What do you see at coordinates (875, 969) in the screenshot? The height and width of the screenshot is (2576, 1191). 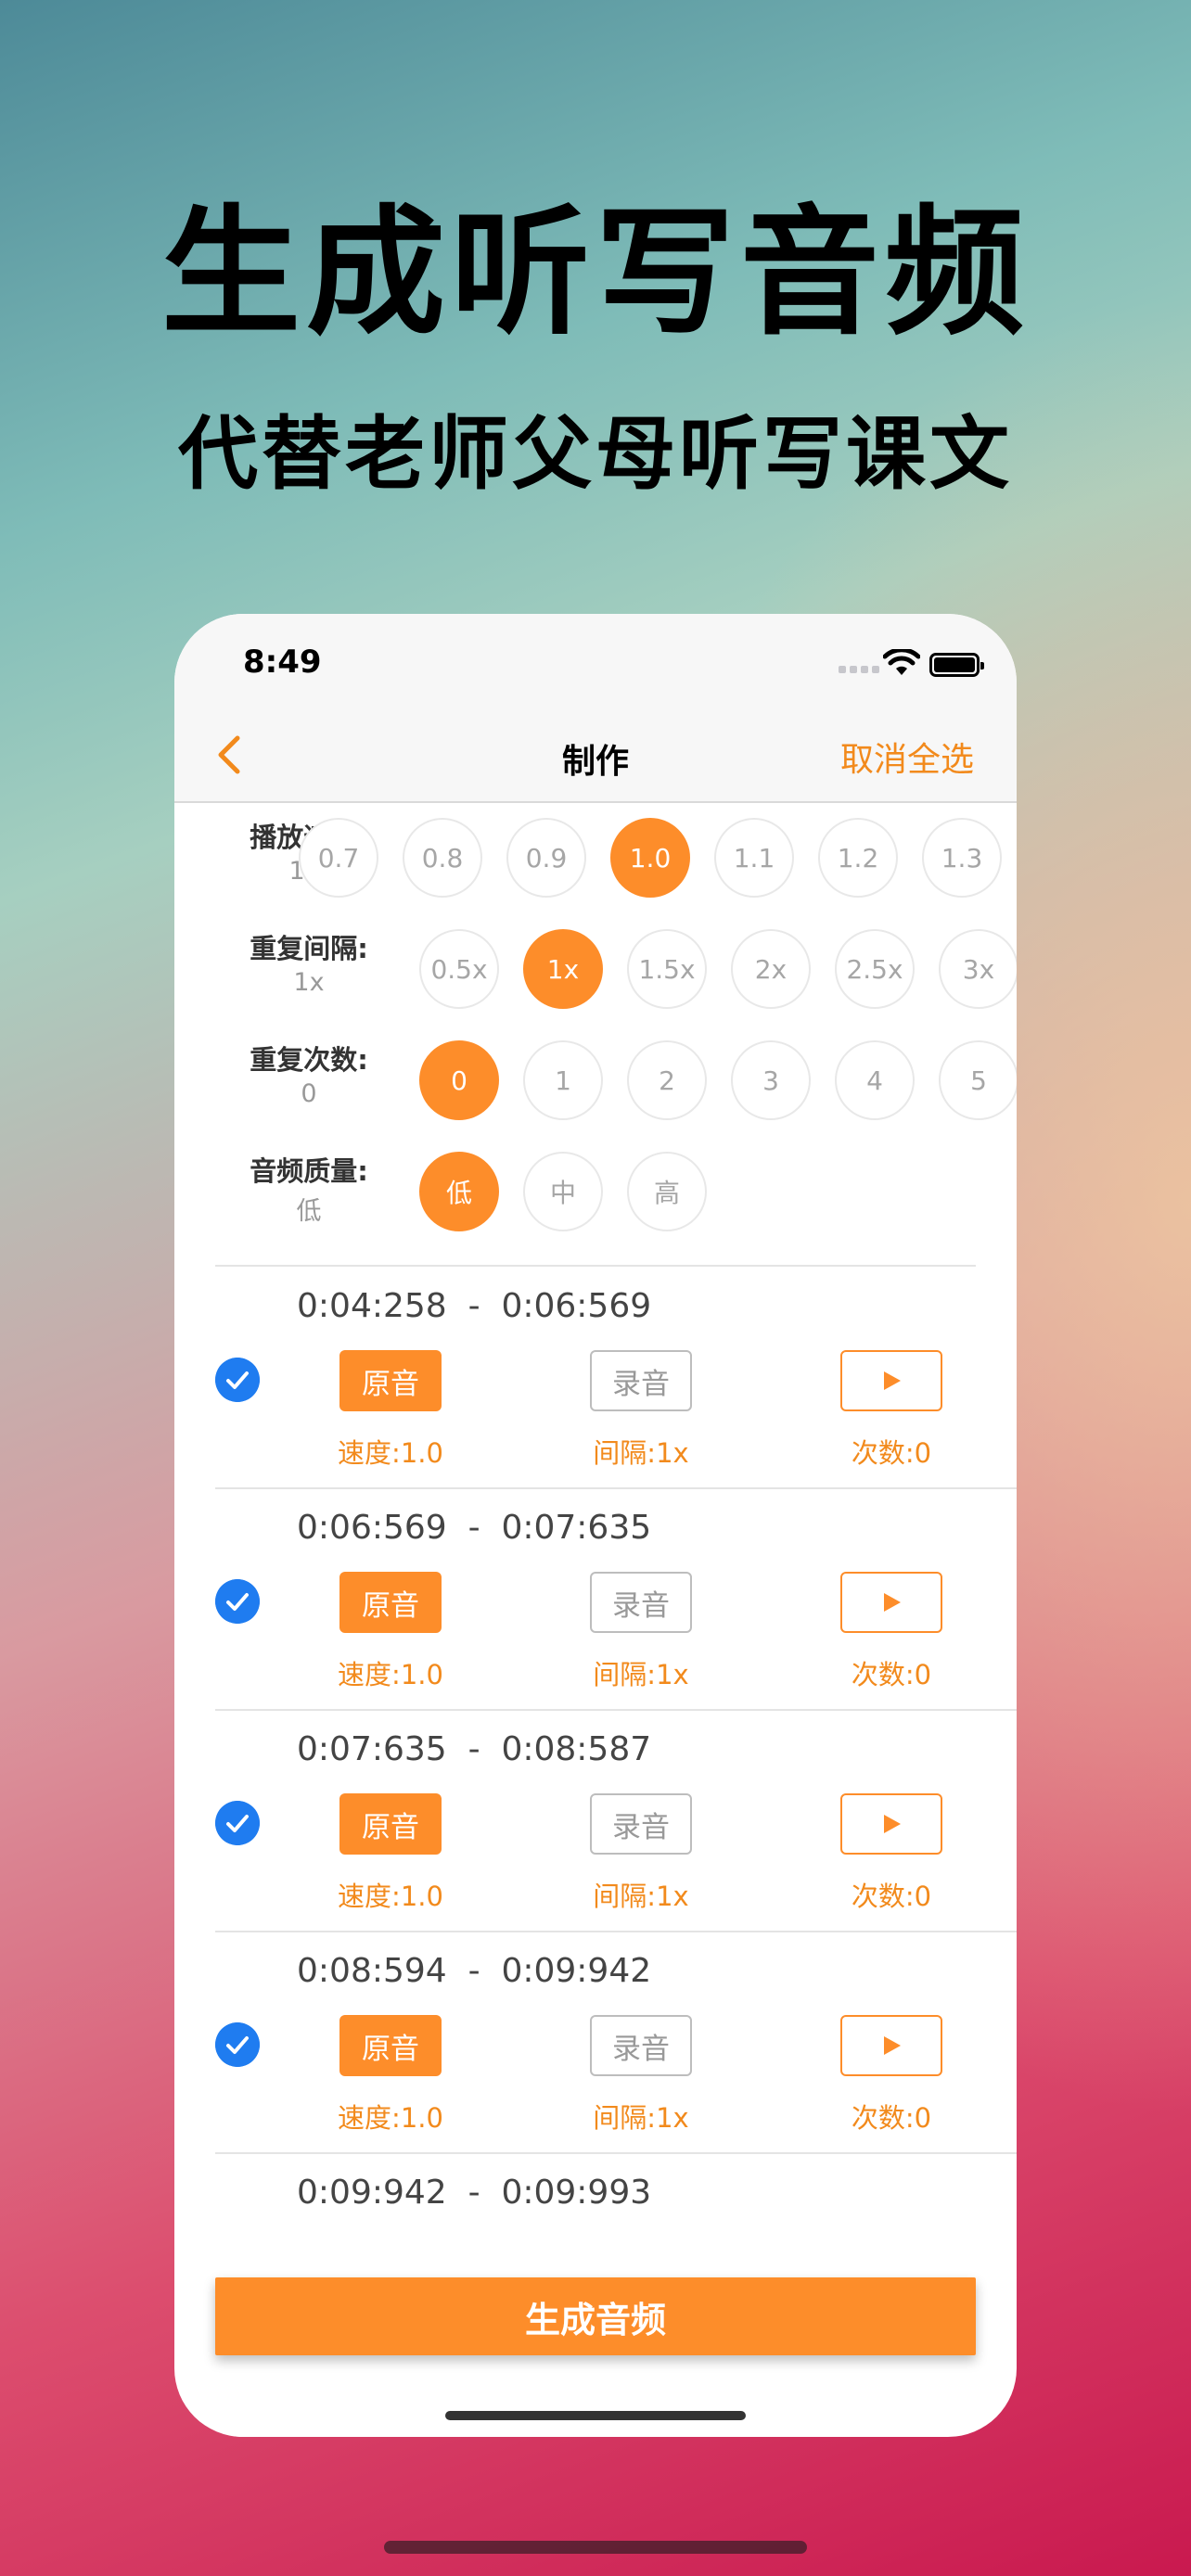 I see `option-interval: 2.5x` at bounding box center [875, 969].